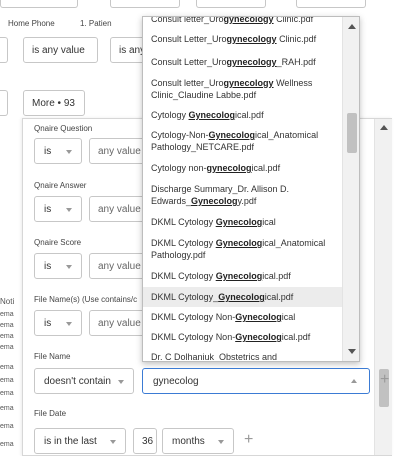 Image resolution: width=409 pixels, height=456 pixels. I want to click on bg-fragment: Noti, so click(7, 301).